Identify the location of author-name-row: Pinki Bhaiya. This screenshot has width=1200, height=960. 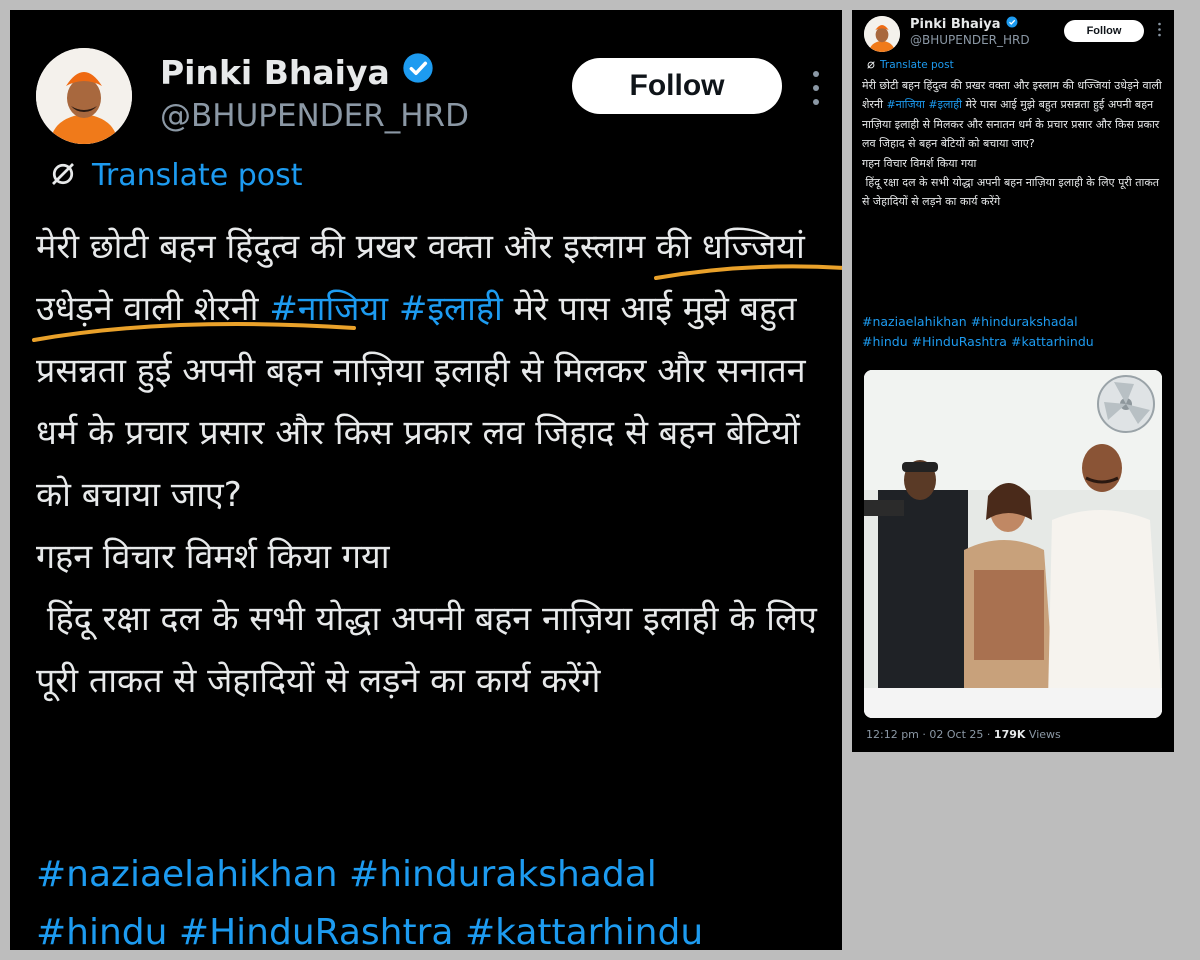
(297, 72).